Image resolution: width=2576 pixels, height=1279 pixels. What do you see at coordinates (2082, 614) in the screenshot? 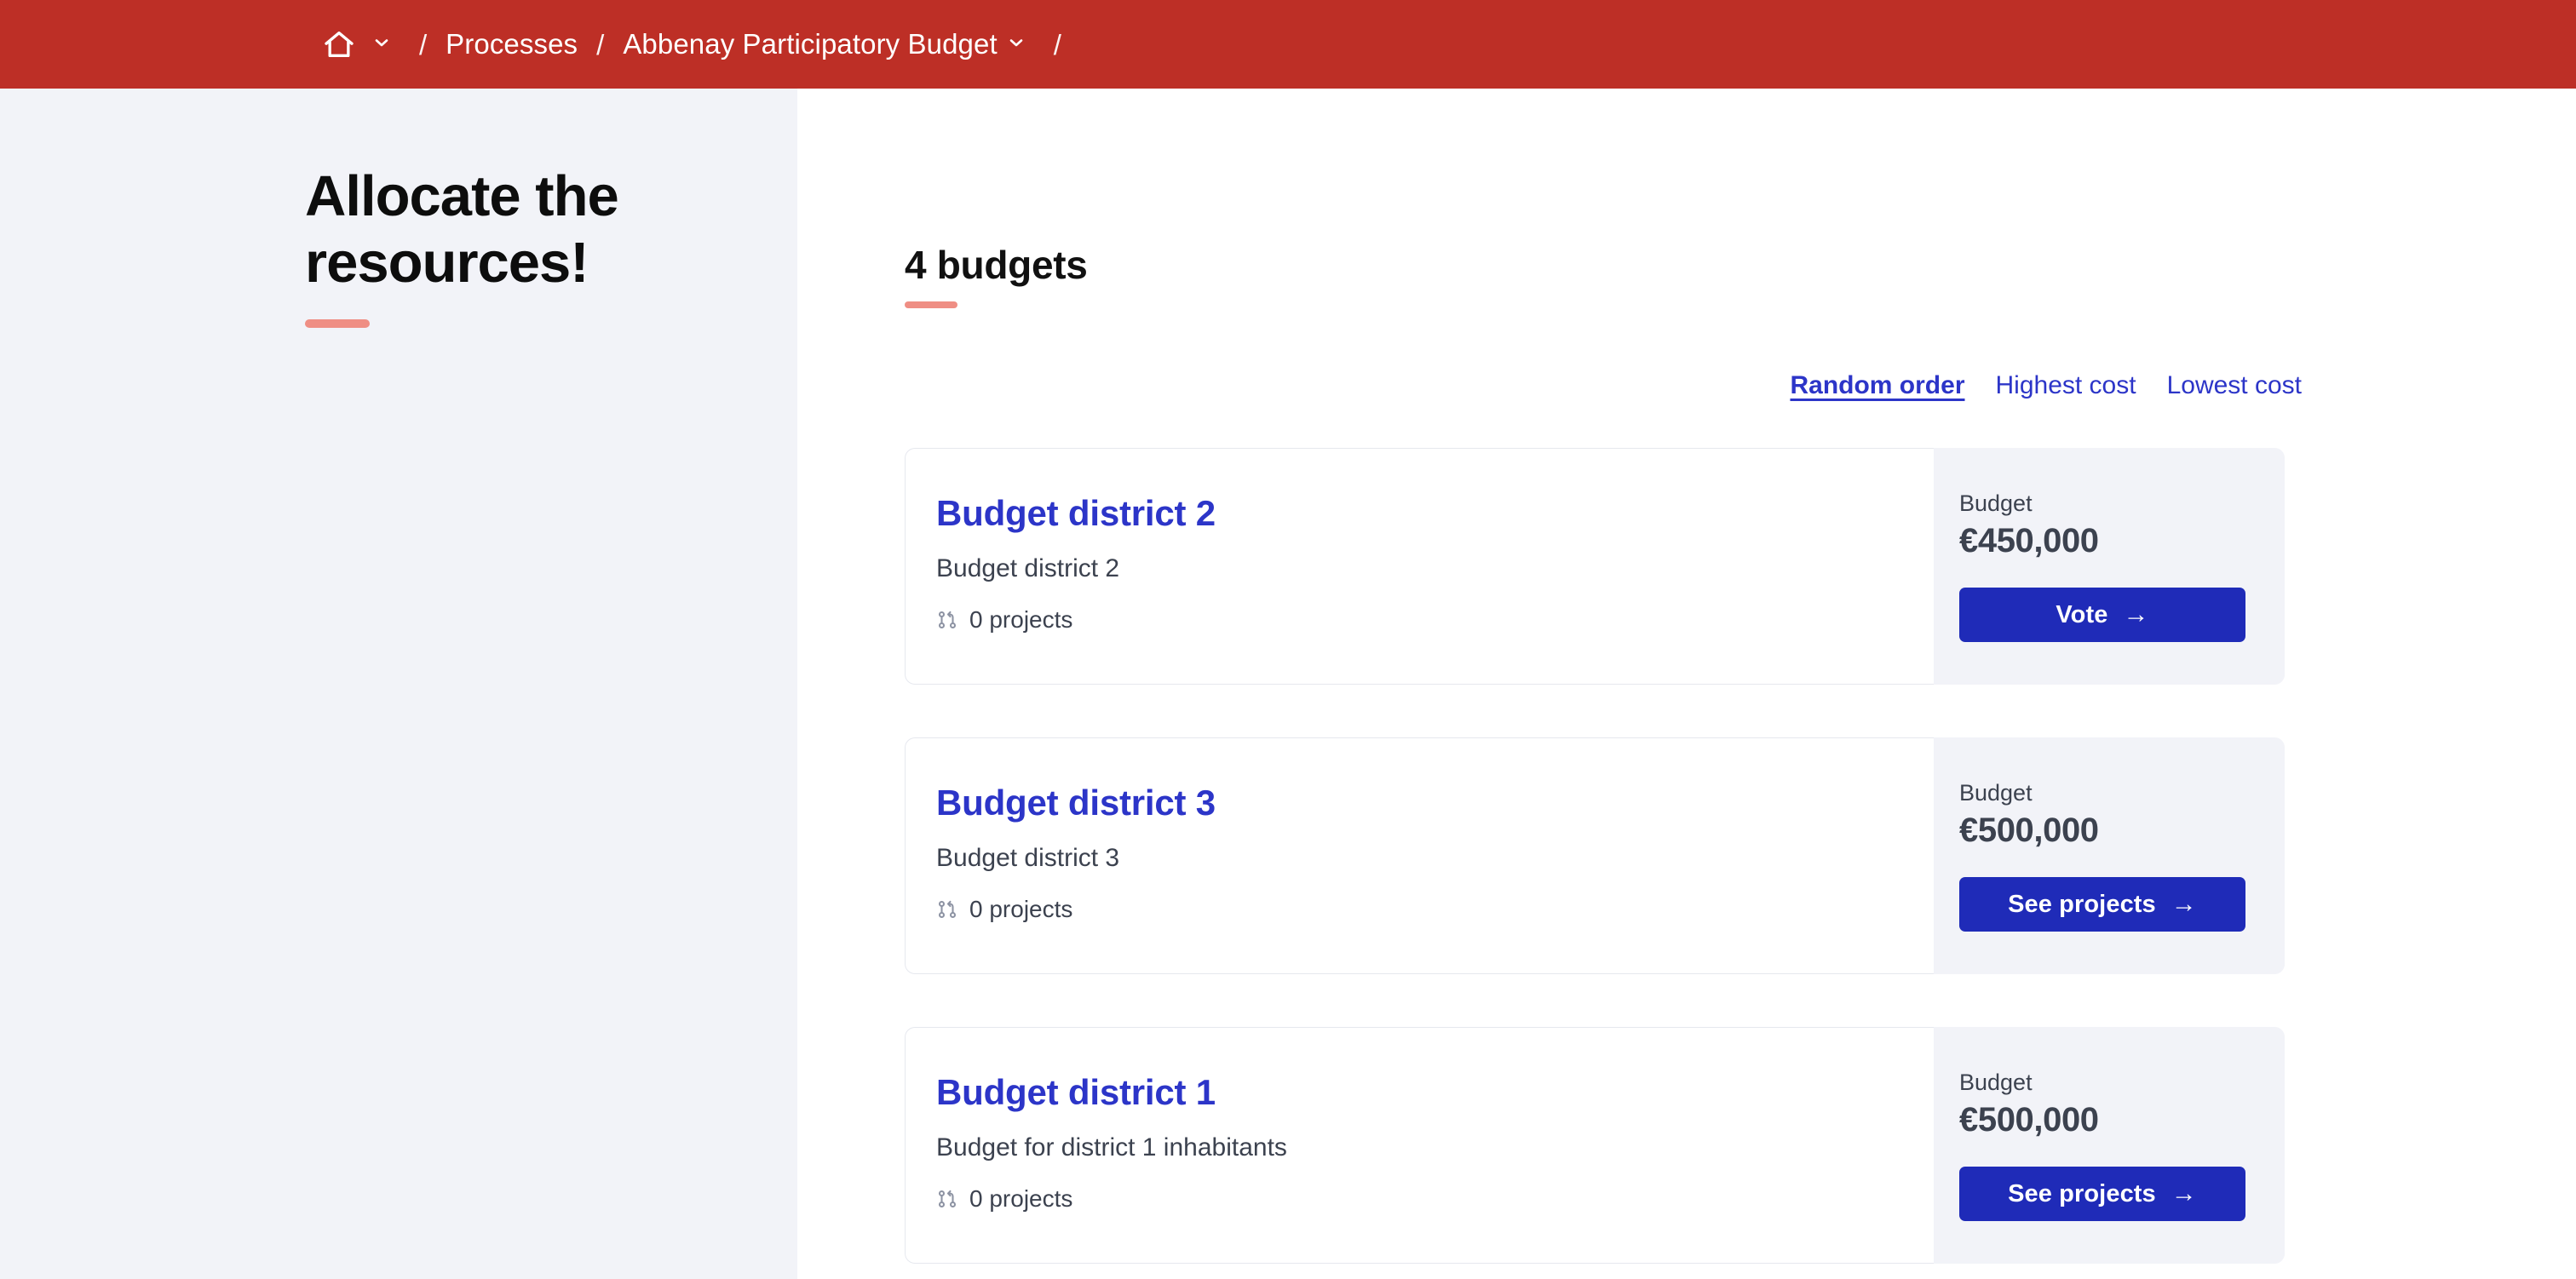
I see `vote-button-label: Vote` at bounding box center [2082, 614].